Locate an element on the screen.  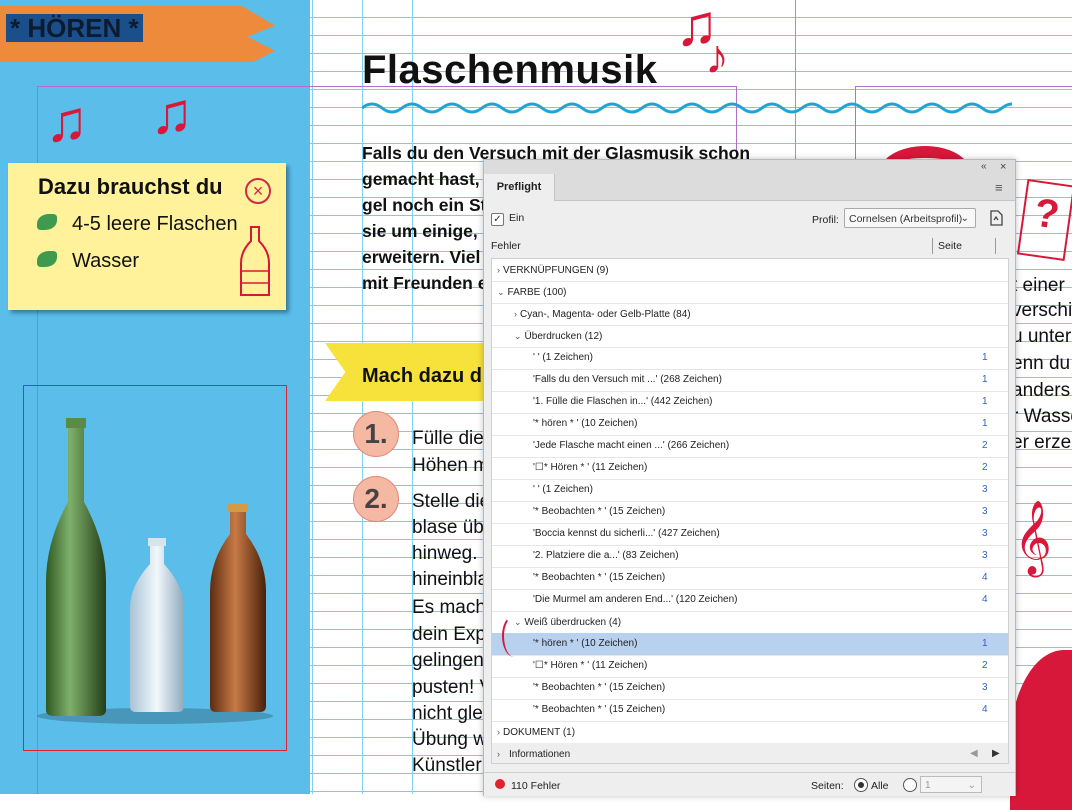
embed-profile-icon is located at coordinates (996, 218).